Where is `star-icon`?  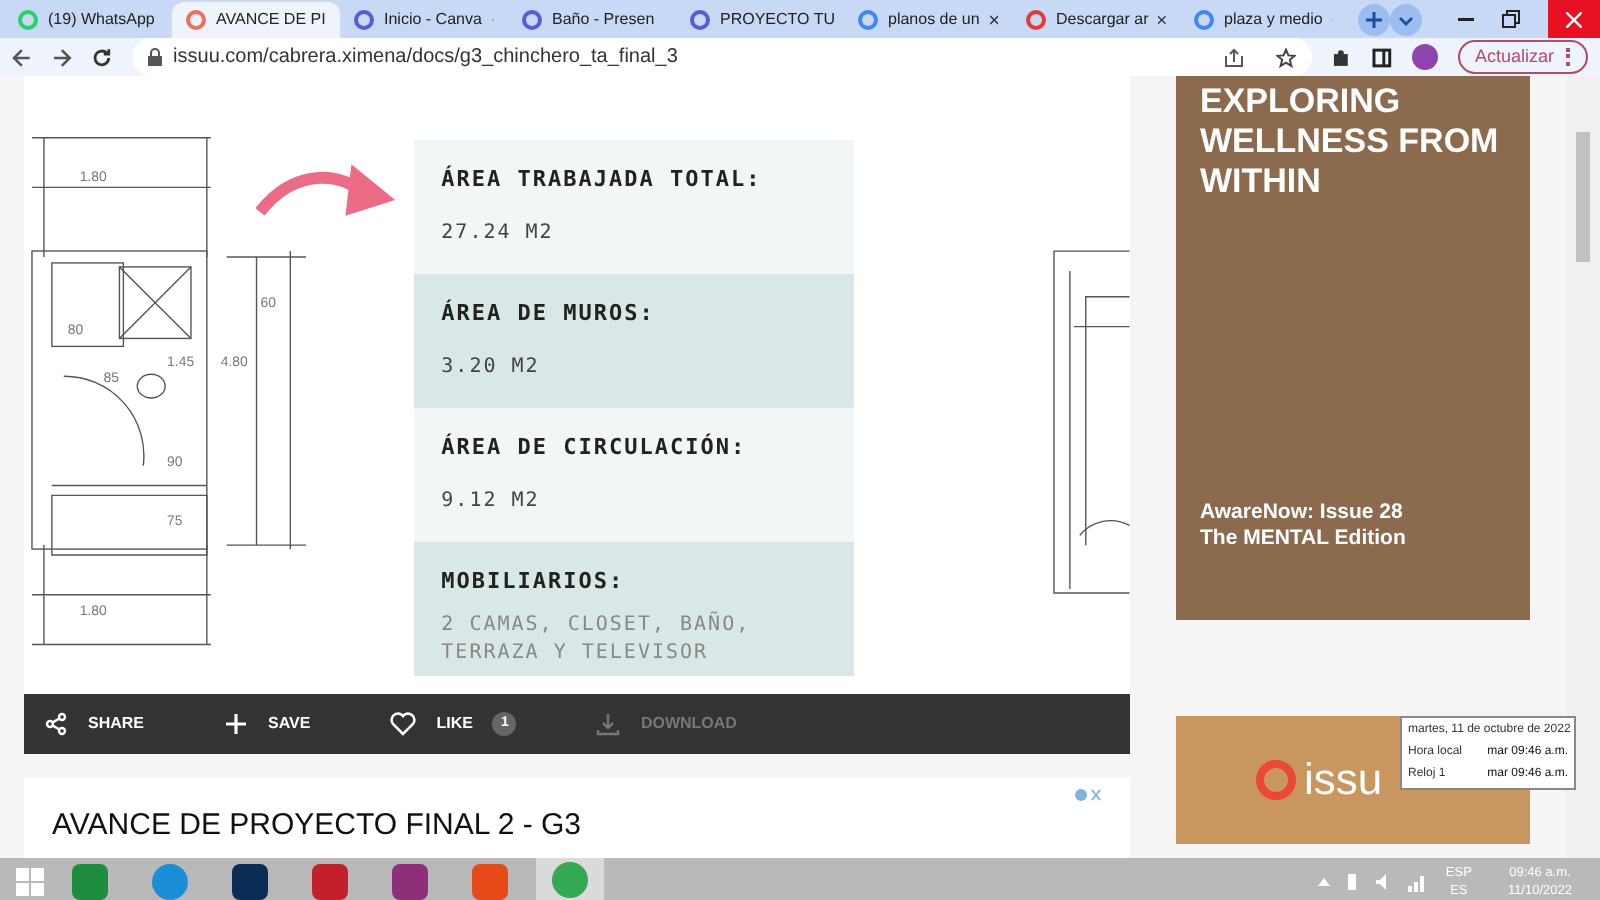
star-icon is located at coordinates (1286, 57).